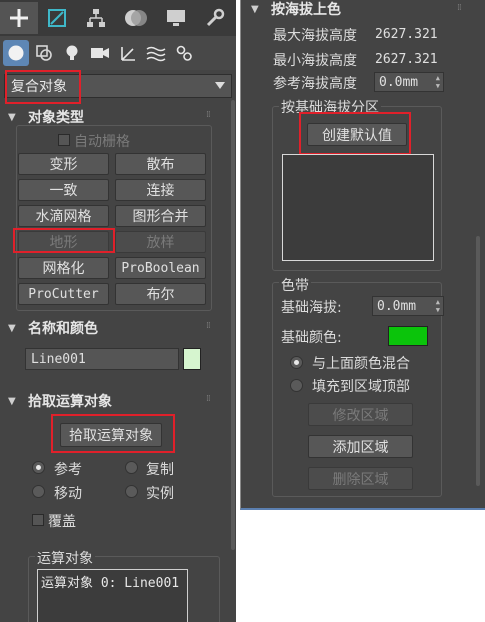 Image resolution: width=485 pixels, height=622 pixels. I want to click on cameras-category, so click(100, 53).